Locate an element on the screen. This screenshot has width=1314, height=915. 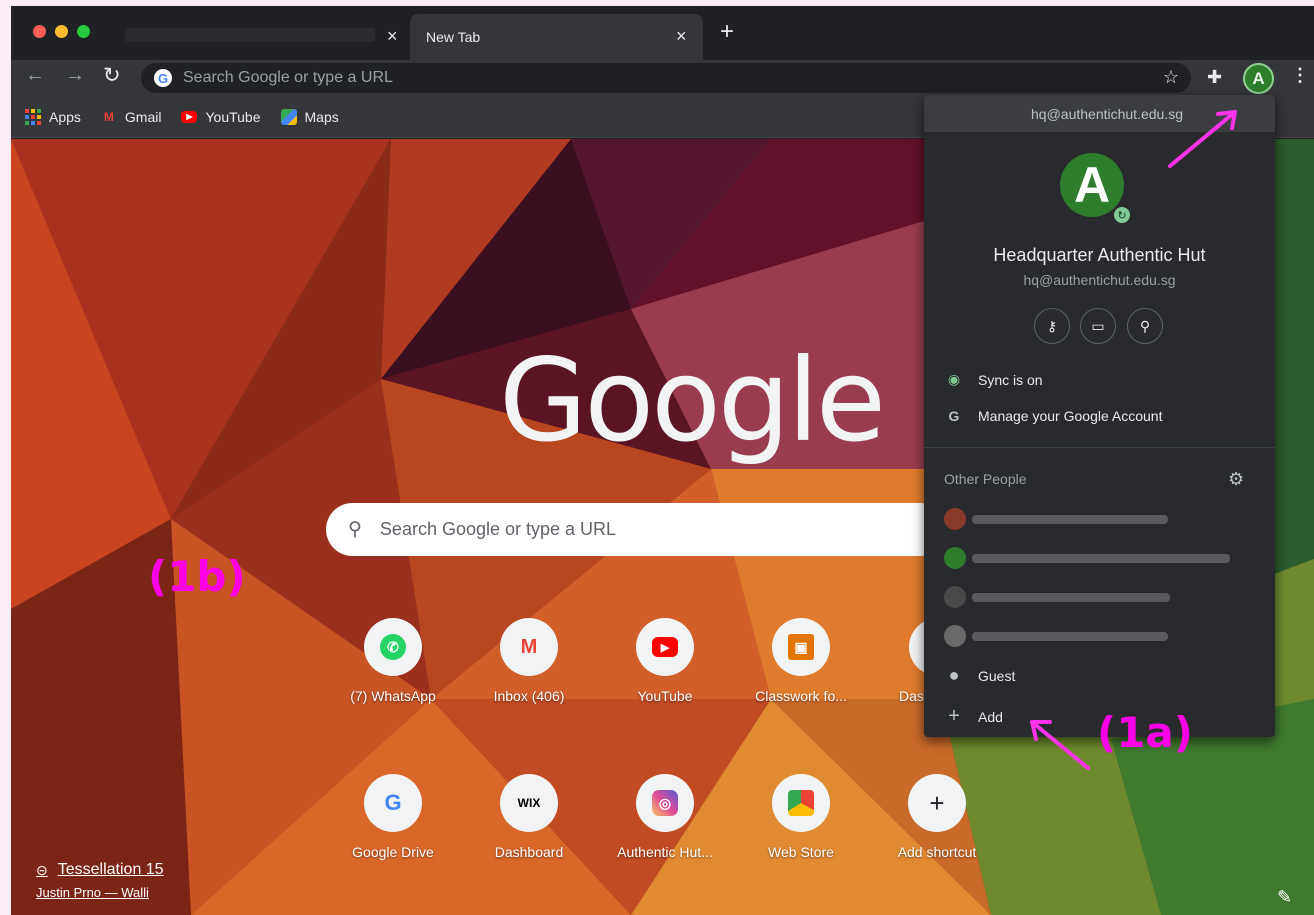
add-label: Add is located at coordinates (990, 716).